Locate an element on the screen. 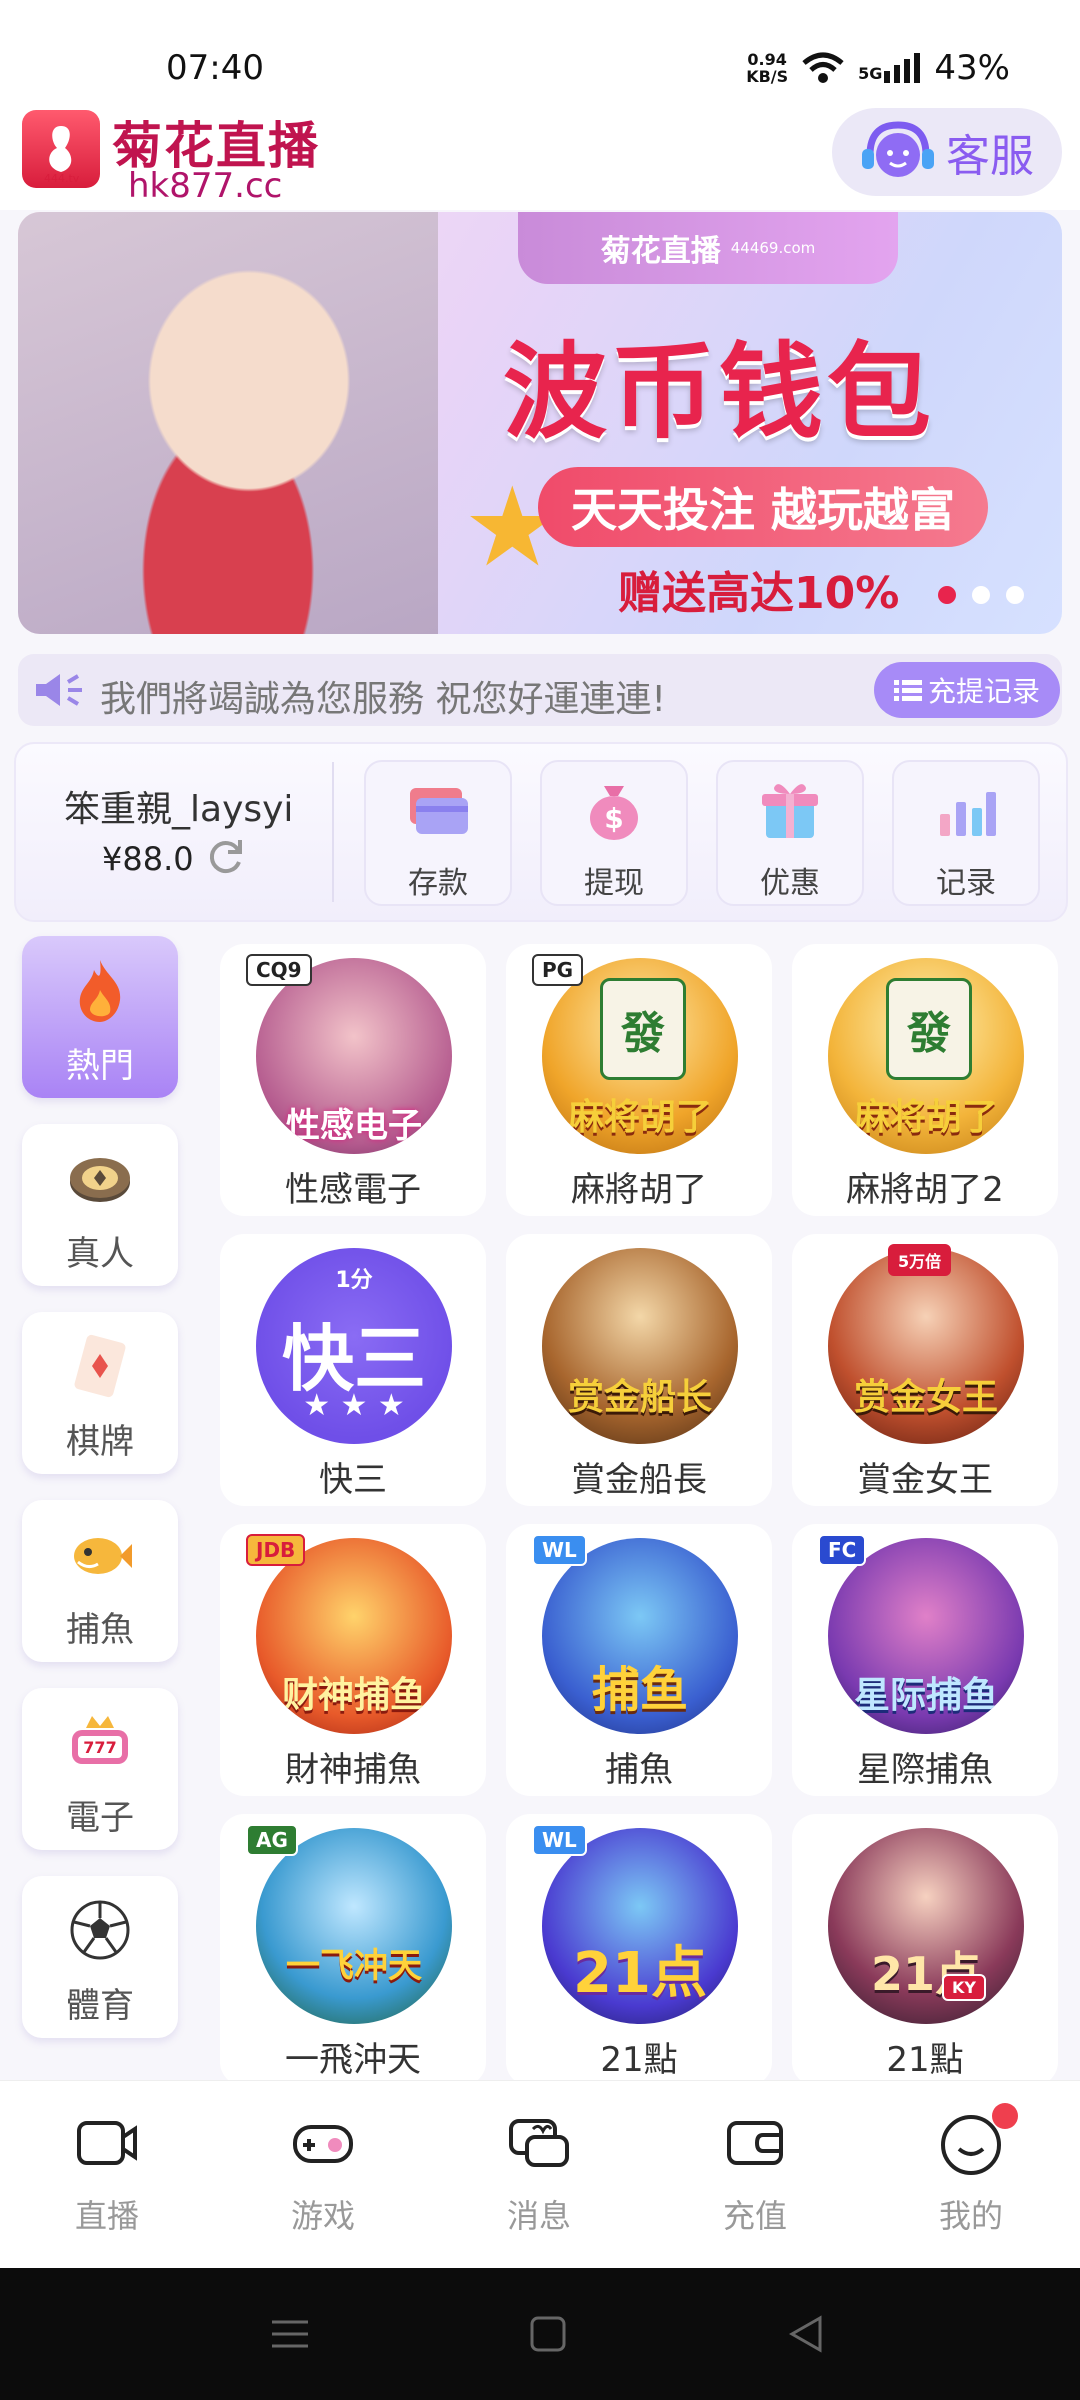 This screenshot has height=2400, width=1080. banner-brand-url: 44469.com is located at coordinates (773, 248).